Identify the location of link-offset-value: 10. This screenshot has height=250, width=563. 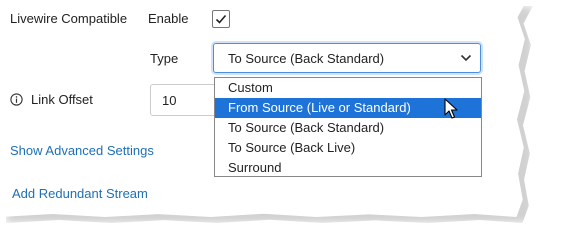
(169, 100).